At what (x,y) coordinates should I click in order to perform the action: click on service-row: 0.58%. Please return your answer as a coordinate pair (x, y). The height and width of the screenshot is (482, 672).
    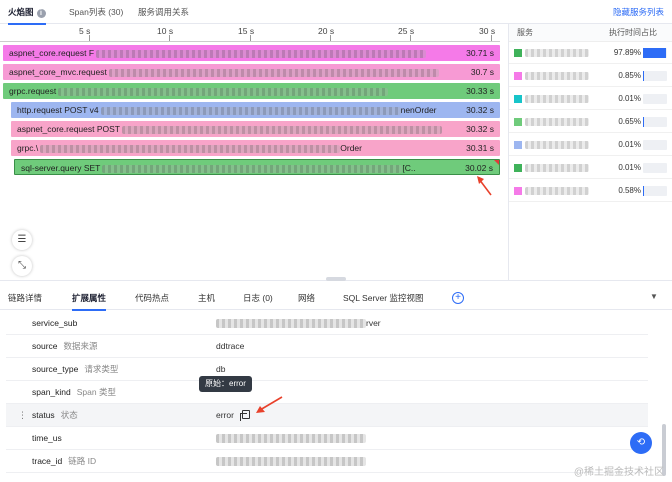
    Looking at the image, I should click on (590, 191).